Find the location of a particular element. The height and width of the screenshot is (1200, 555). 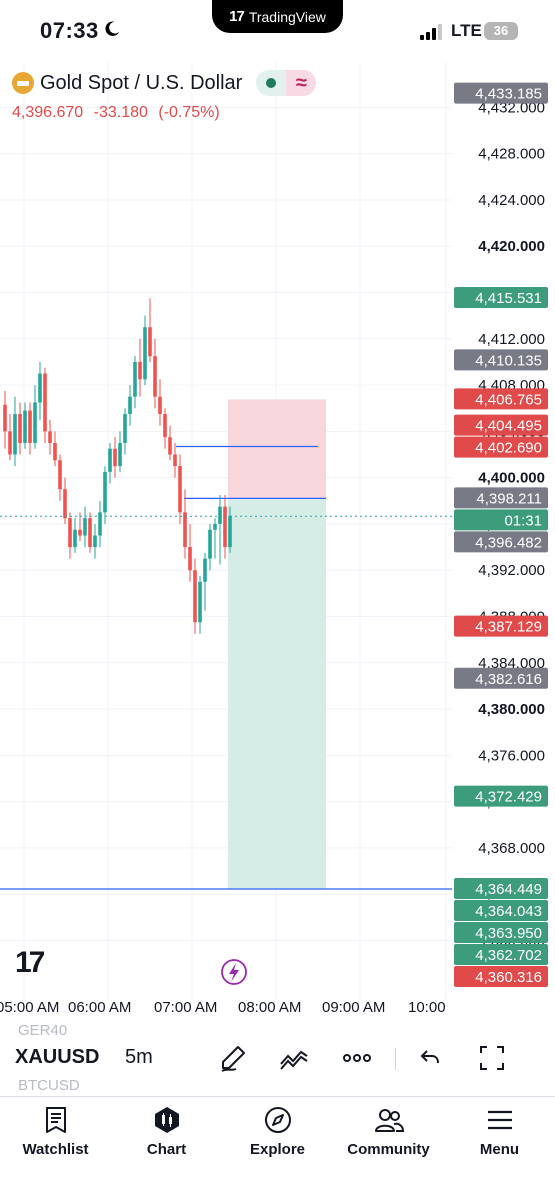

price-axis-label-text: 4,363.950 is located at coordinates (508, 933).